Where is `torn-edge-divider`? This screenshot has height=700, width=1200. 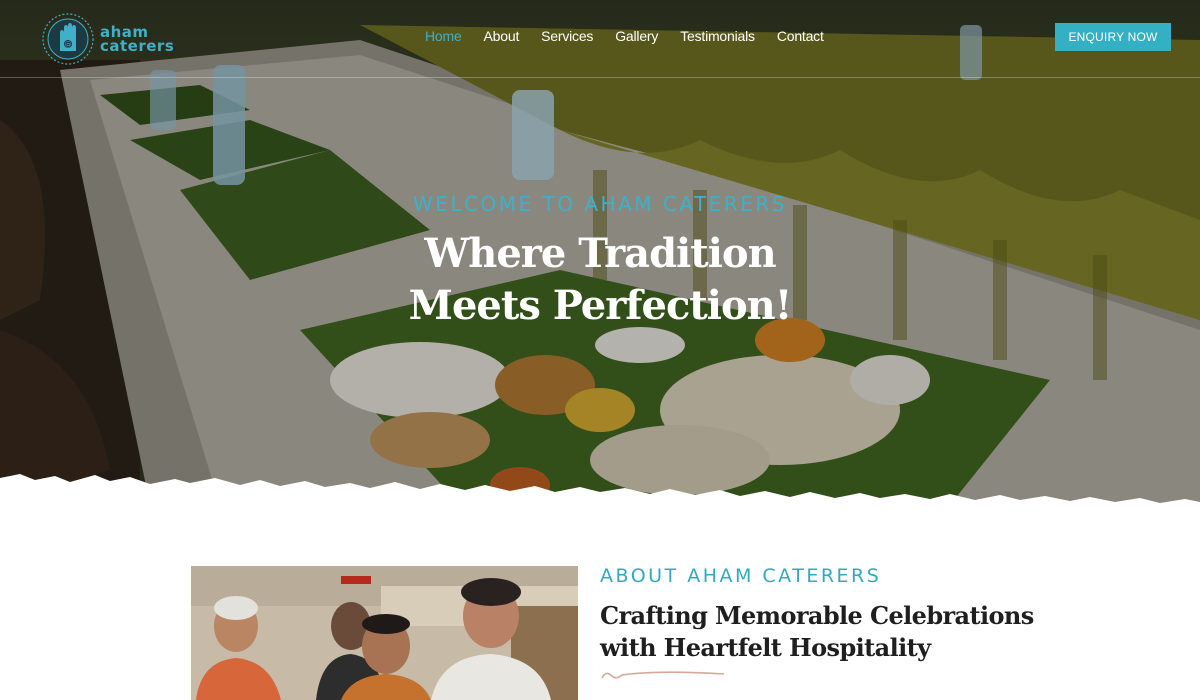
torn-edge-divider is located at coordinates (600, 492).